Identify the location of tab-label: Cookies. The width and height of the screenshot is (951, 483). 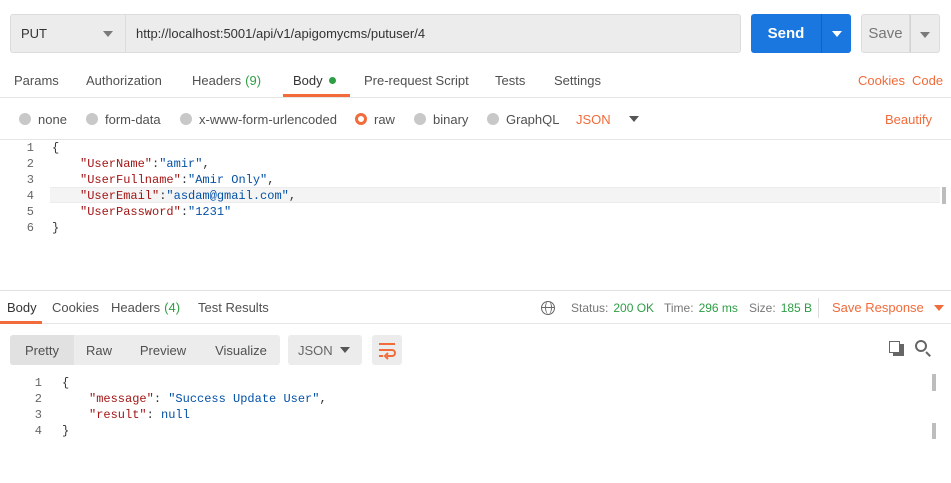
(75, 307).